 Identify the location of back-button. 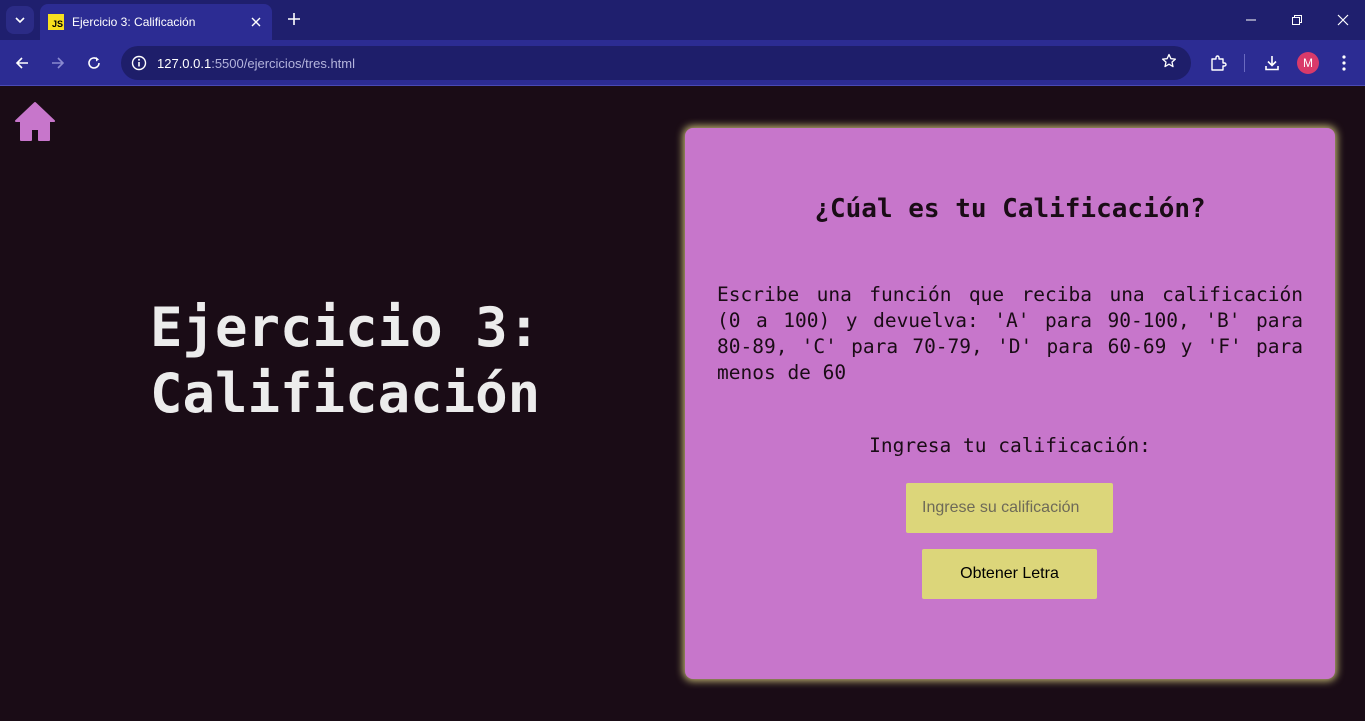
(22, 63).